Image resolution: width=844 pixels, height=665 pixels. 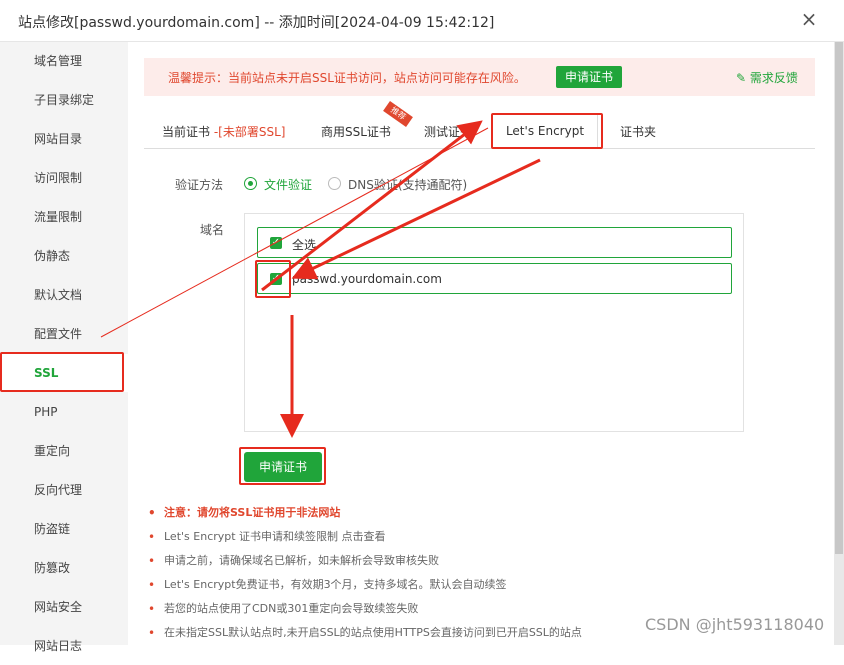 What do you see at coordinates (743, 78) in the screenshot?
I see `edit-icon: ✎` at bounding box center [743, 78].